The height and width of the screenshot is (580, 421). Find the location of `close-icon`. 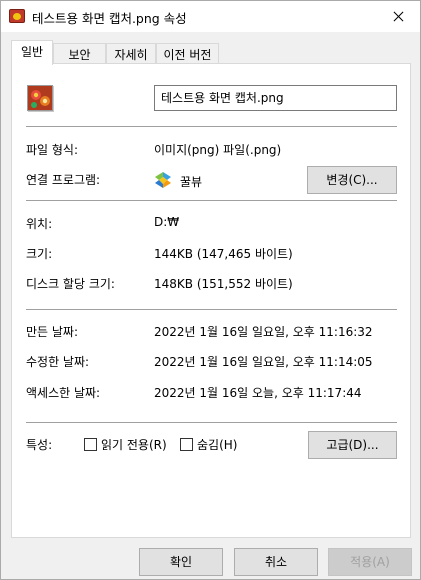

close-icon is located at coordinates (397, 16).